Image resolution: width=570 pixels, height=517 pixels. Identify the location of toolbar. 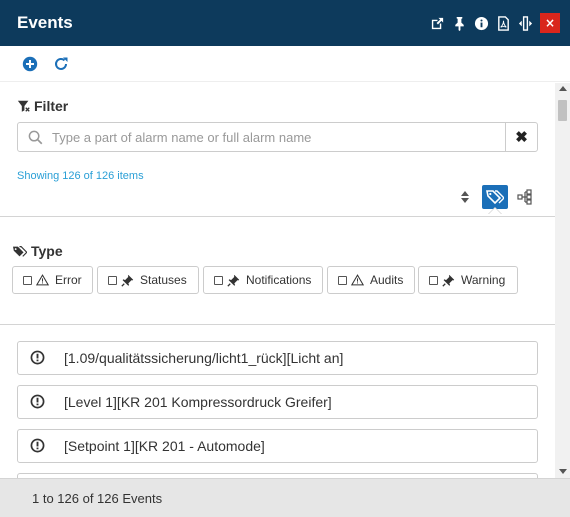
(285, 64).